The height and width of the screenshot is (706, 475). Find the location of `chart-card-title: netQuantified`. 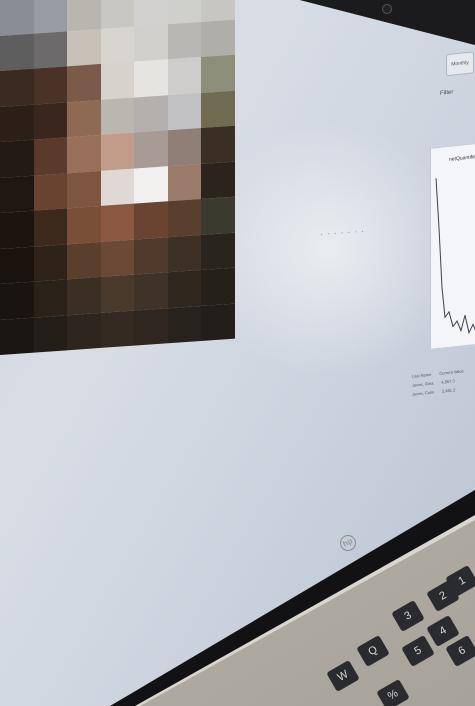

chart-card-title: netQuantified is located at coordinates (462, 158).